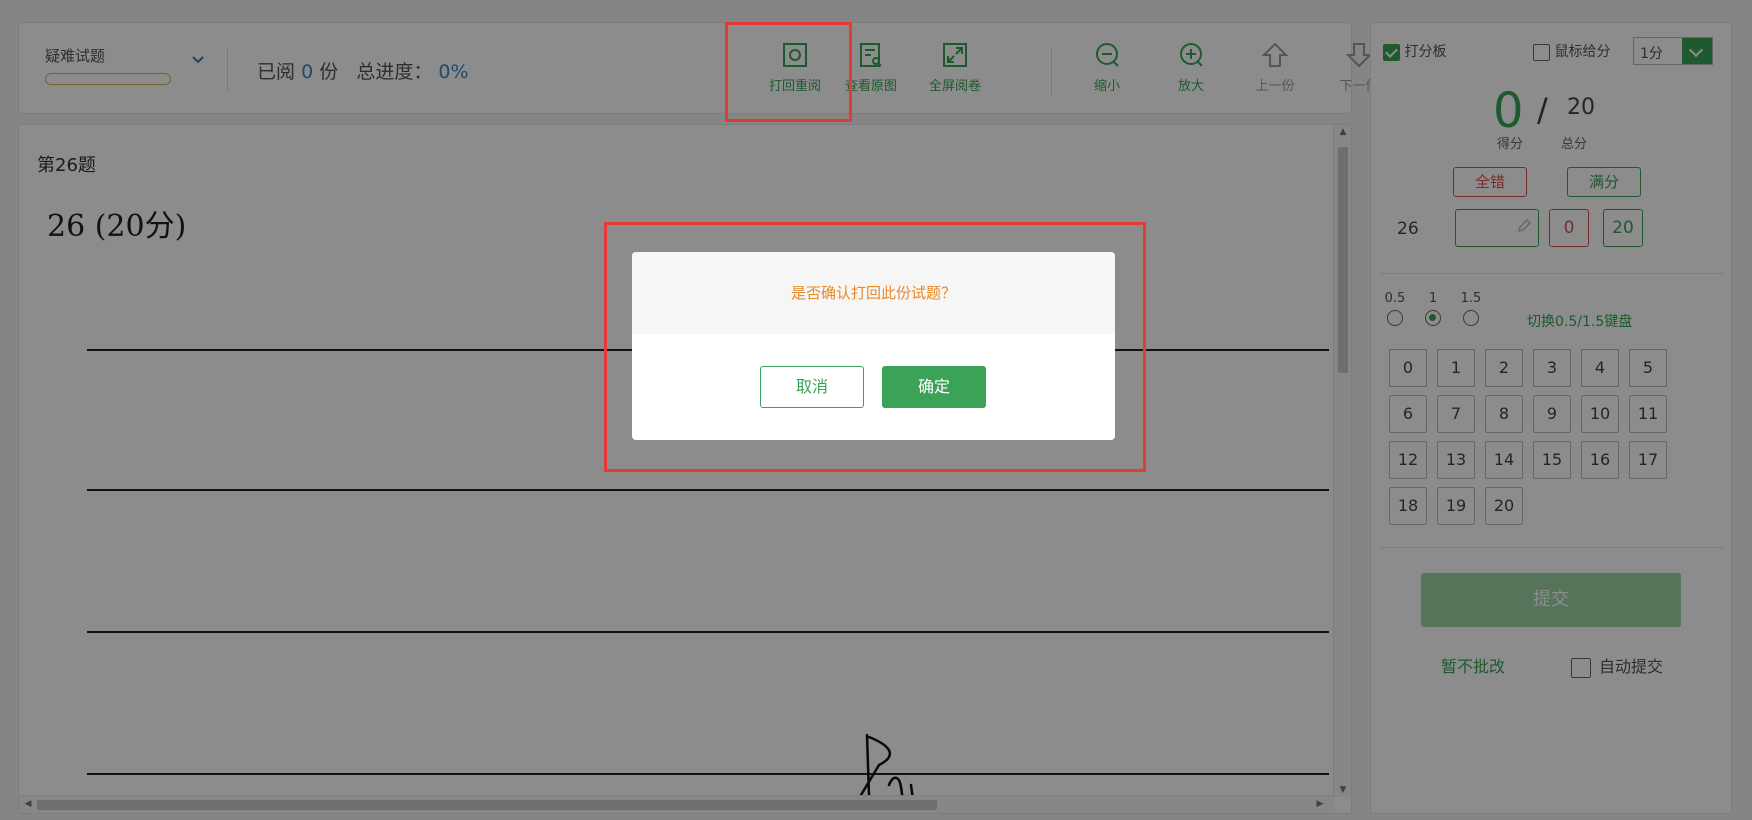  I want to click on confirm-button: 确定, so click(934, 387).